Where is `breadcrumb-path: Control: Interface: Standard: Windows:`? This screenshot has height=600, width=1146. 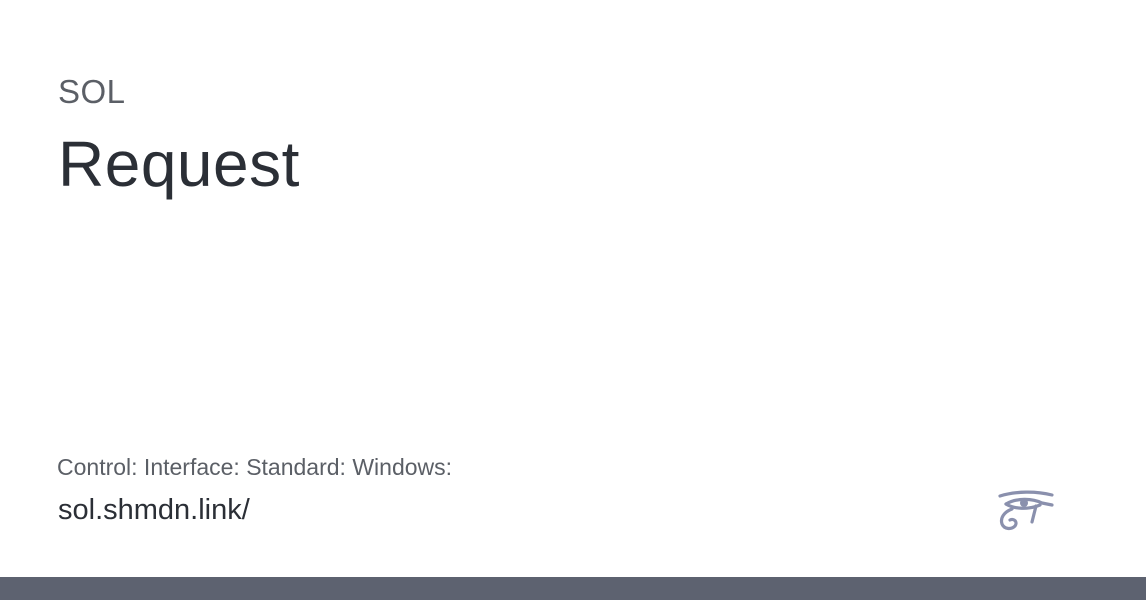 breadcrumb-path: Control: Interface: Standard: Windows: is located at coordinates (255, 467).